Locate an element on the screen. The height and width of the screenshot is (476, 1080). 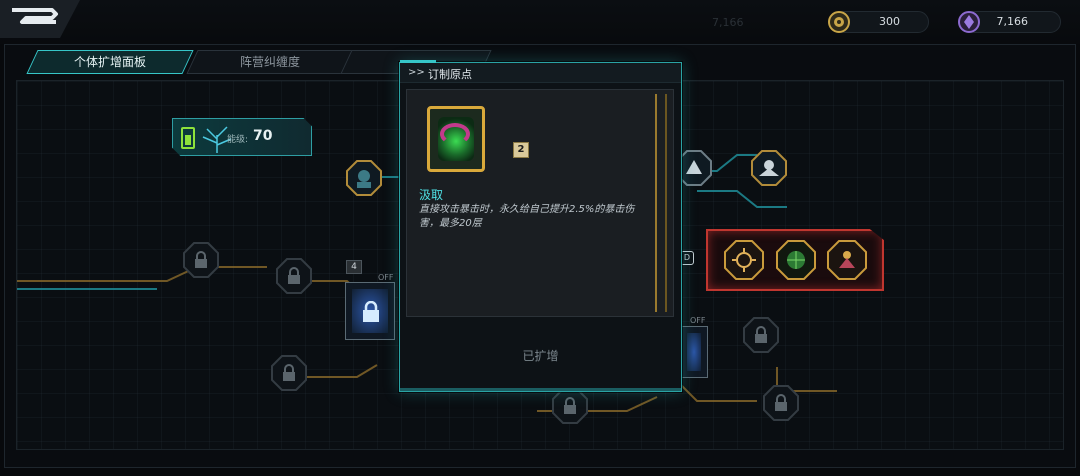
header-accent is located at coordinates (418, 61).